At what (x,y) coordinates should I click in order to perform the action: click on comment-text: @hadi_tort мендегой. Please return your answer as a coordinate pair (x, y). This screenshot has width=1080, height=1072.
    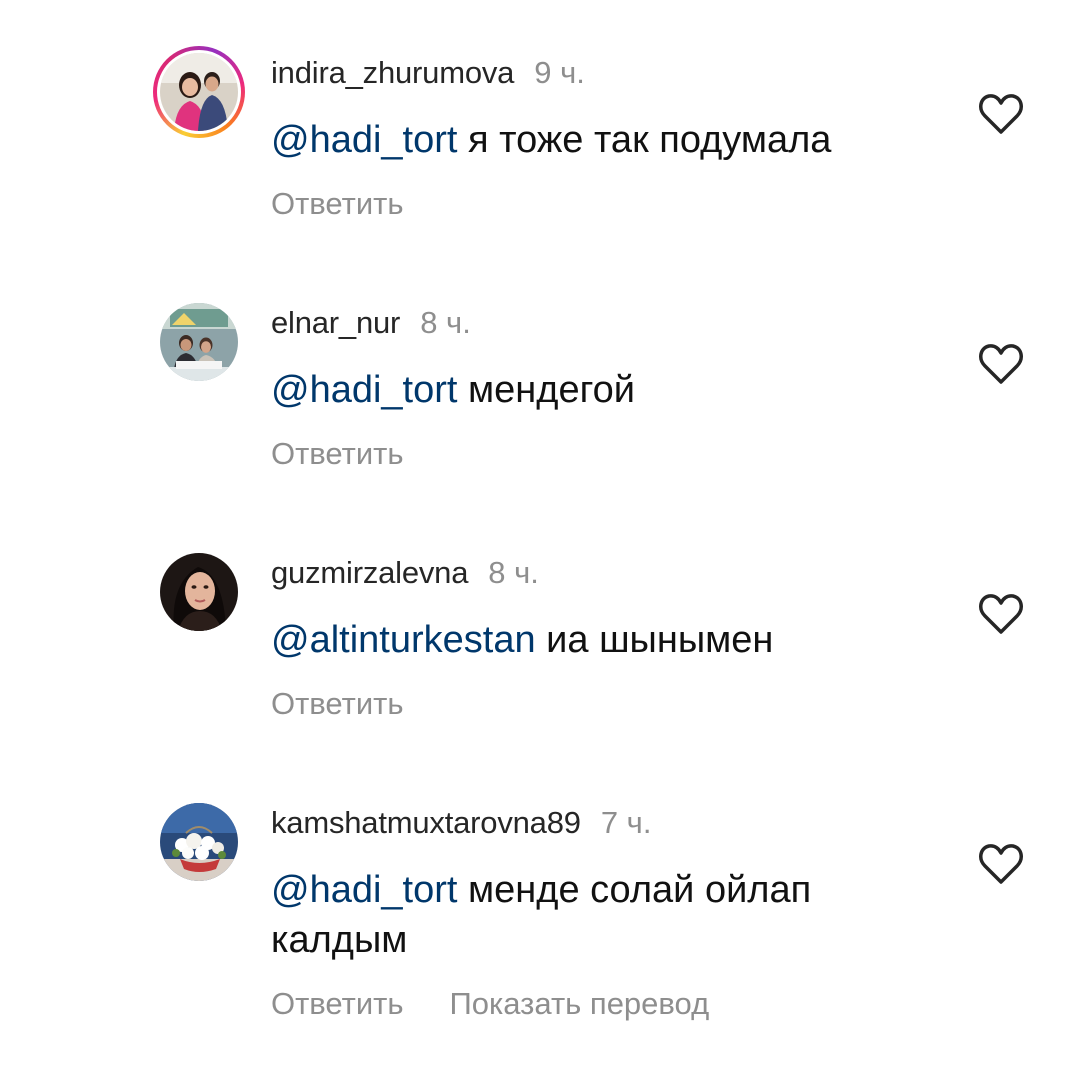
    Looking at the image, I should click on (601, 390).